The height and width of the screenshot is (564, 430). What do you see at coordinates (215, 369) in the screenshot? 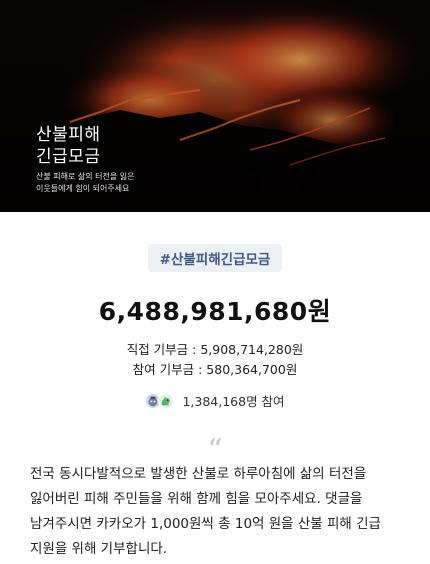
I see `participation-donation: 참여 기부금 : 580,364,700원` at bounding box center [215, 369].